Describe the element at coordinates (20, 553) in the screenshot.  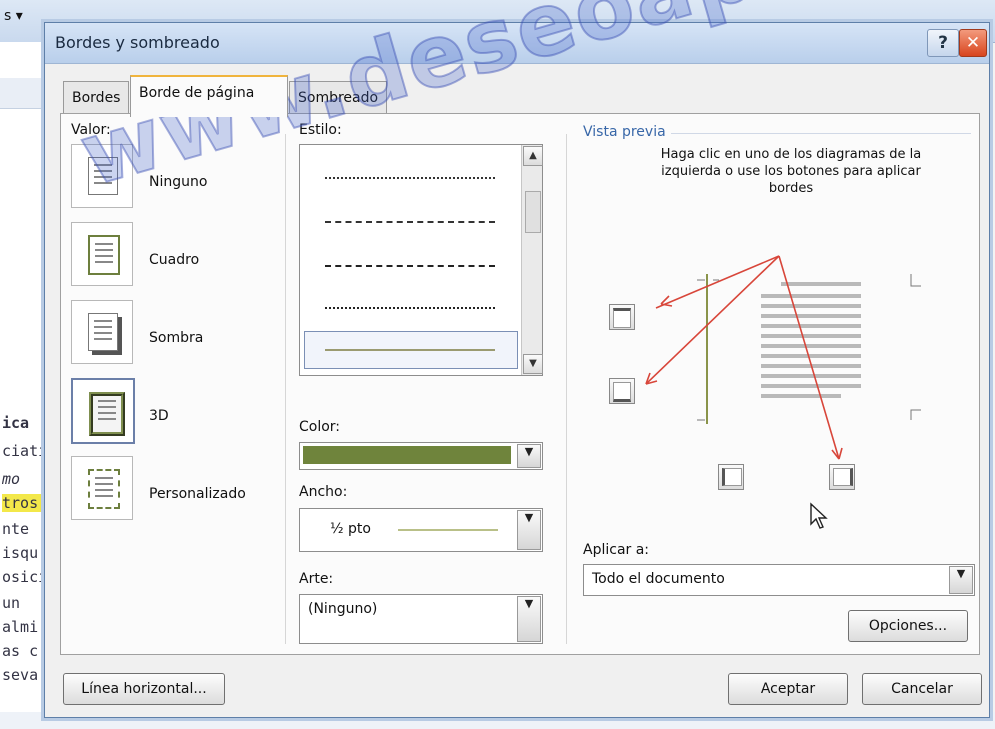
I see `doc-fragment: isqu` at that location.